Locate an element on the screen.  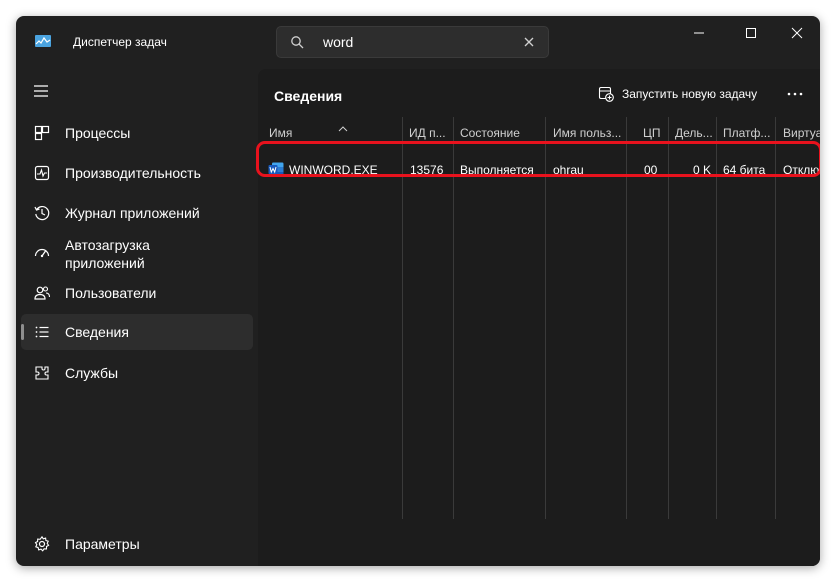
column-header-status: Состояние is located at coordinates (501, 133).